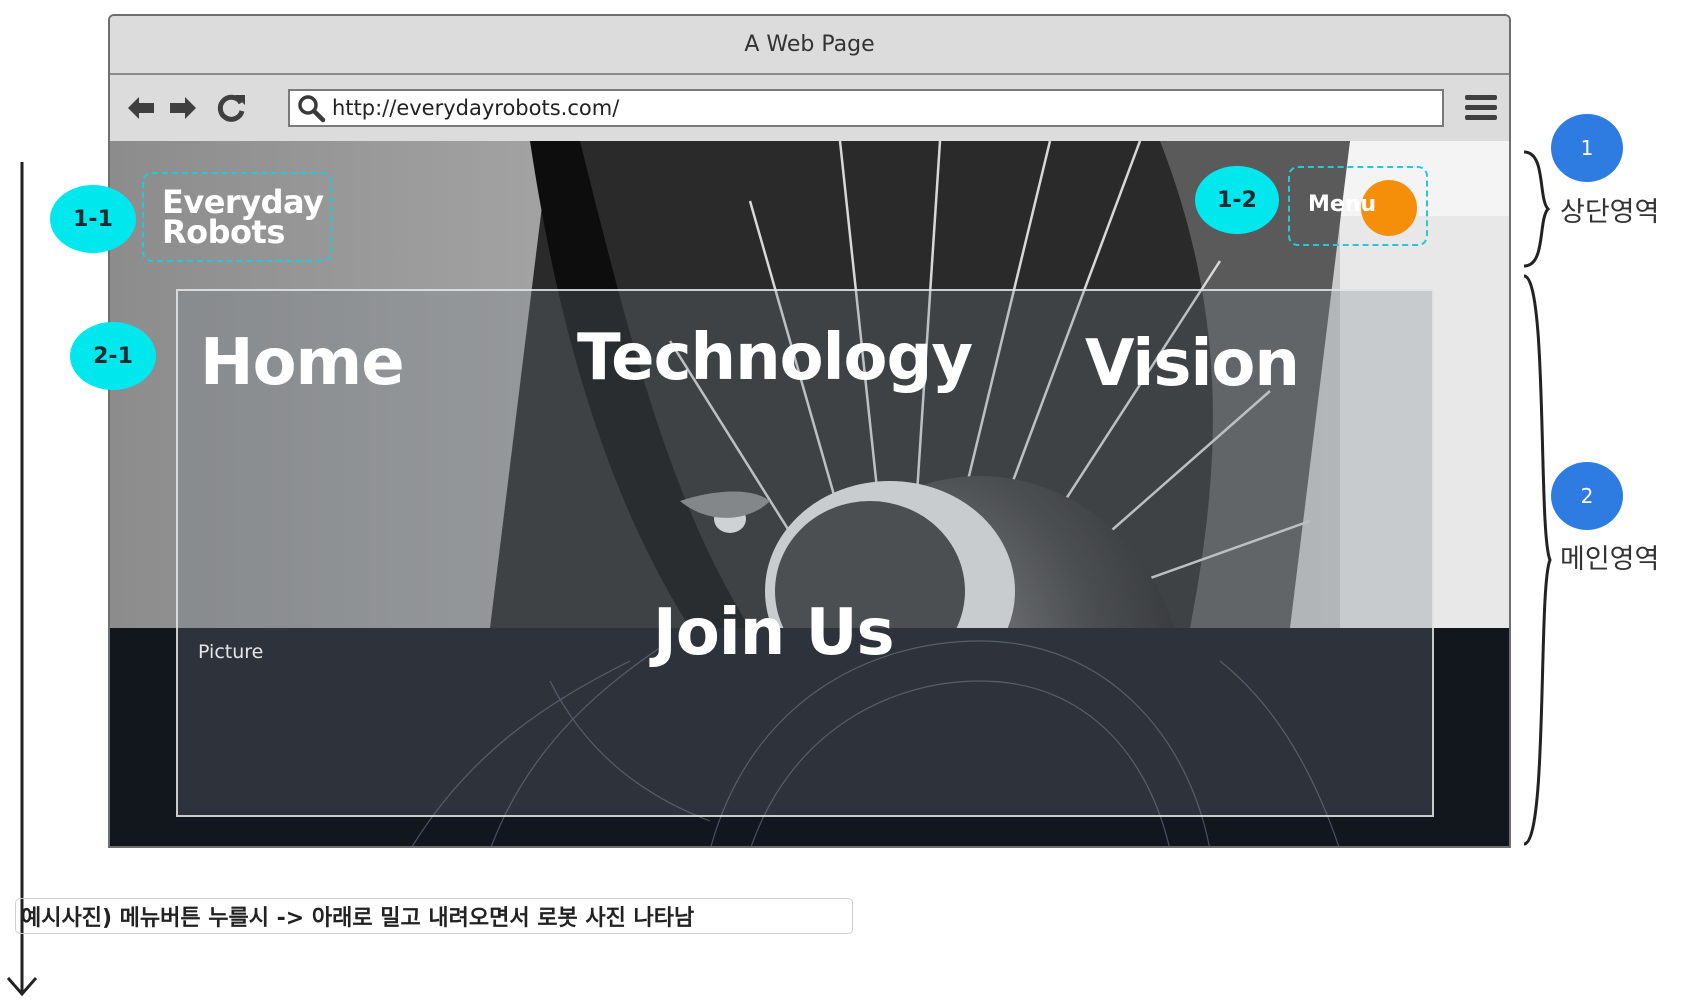 This screenshot has height=1001, width=1685. What do you see at coordinates (231, 652) in the screenshot?
I see `picture-label: Picture` at bounding box center [231, 652].